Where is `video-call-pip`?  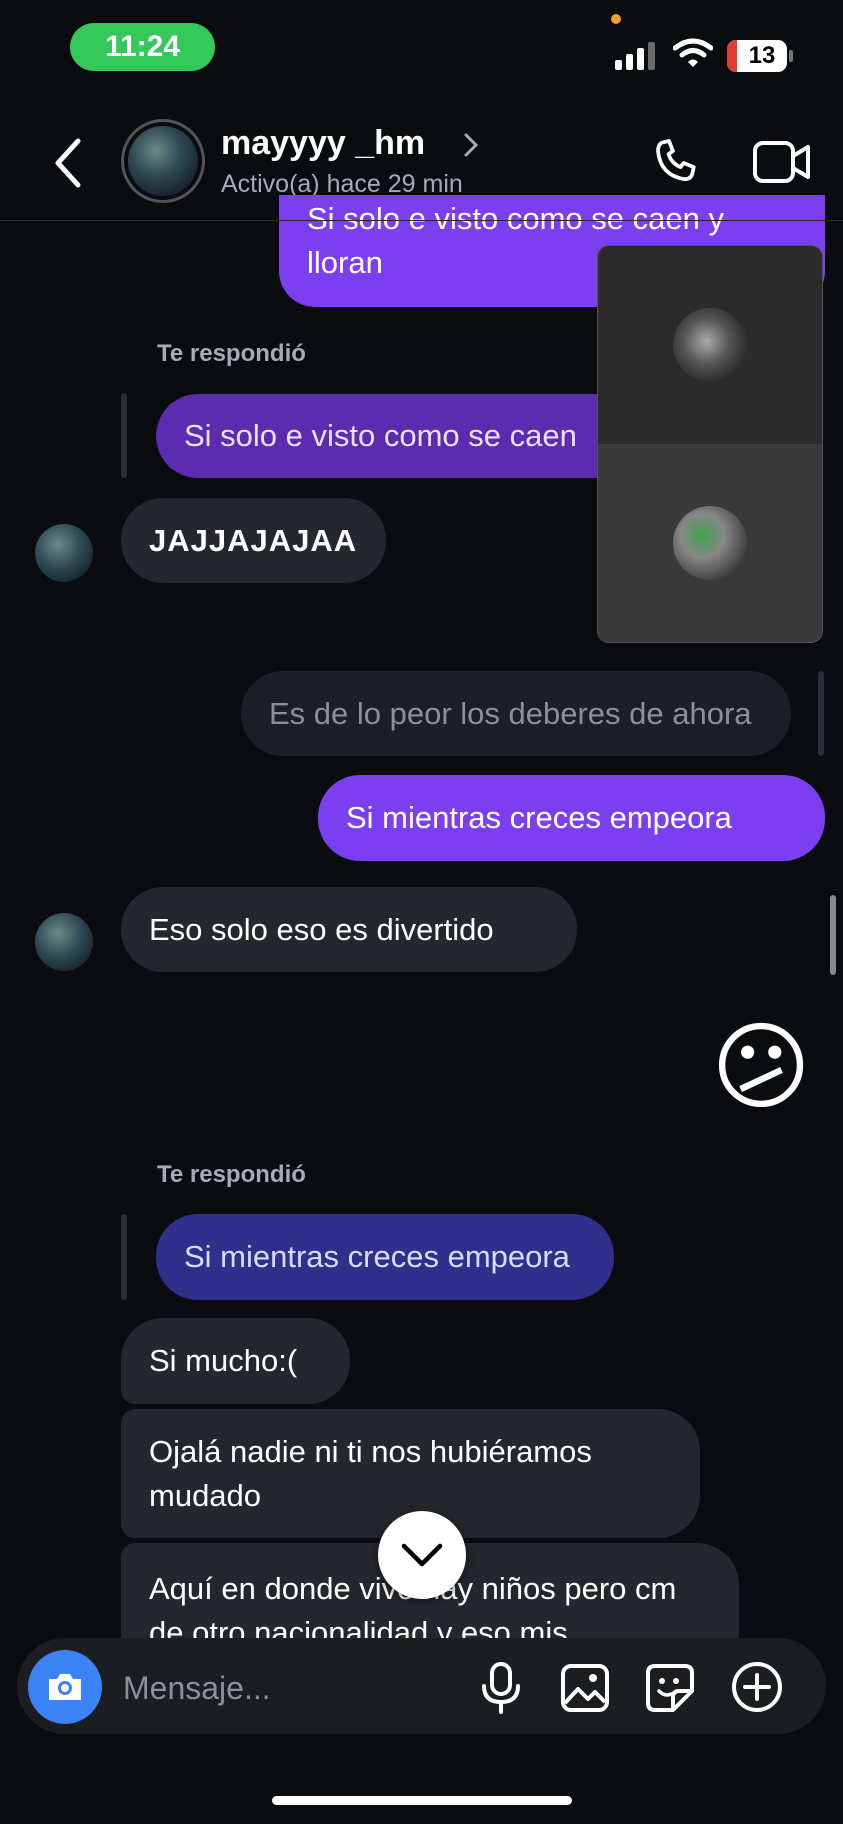
video-call-pip is located at coordinates (710, 444).